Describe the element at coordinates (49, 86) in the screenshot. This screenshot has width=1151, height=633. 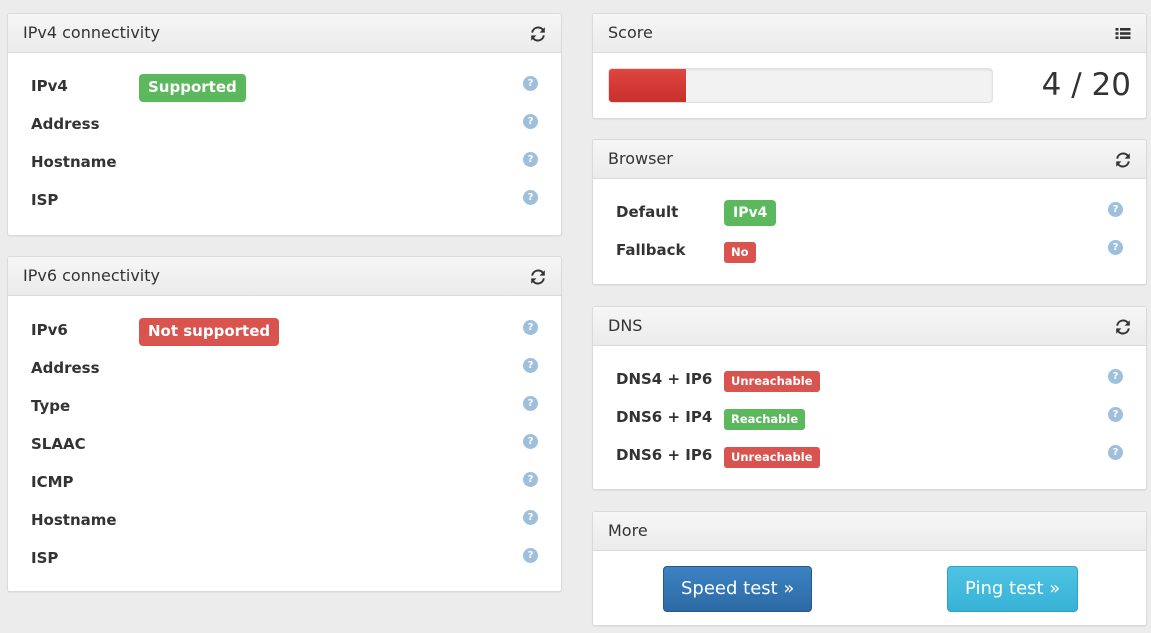
I see `row-label: IPv4` at that location.